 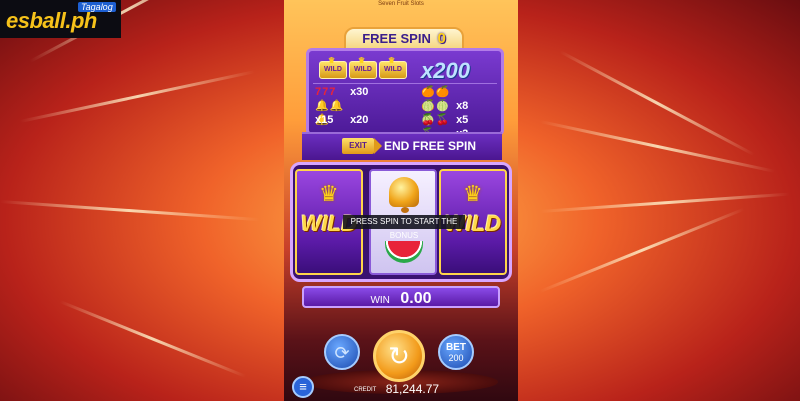 What do you see at coordinates (444, 98) in the screenshot?
I see `paytable-line: 🍊🍊🍊 x8` at bounding box center [444, 98].